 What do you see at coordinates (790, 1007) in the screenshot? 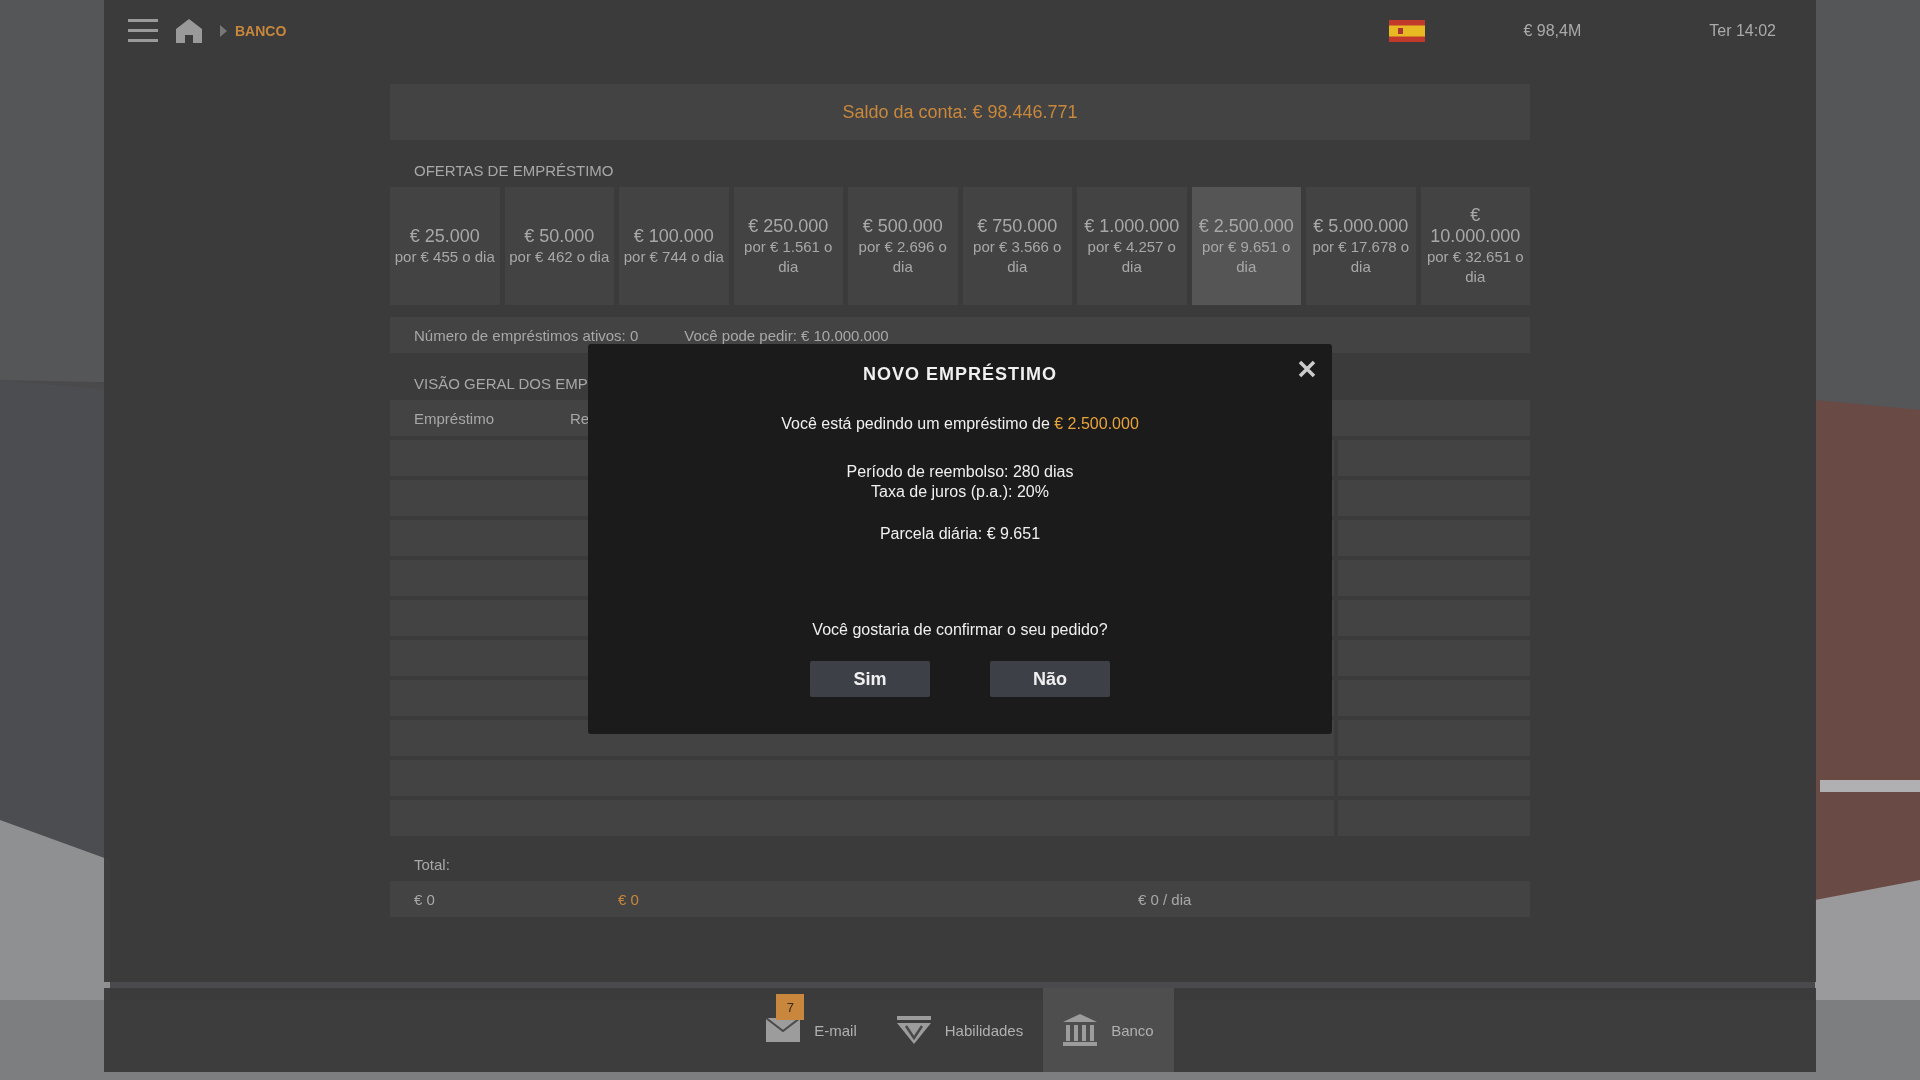
I see `notification-badge: 7` at bounding box center [790, 1007].